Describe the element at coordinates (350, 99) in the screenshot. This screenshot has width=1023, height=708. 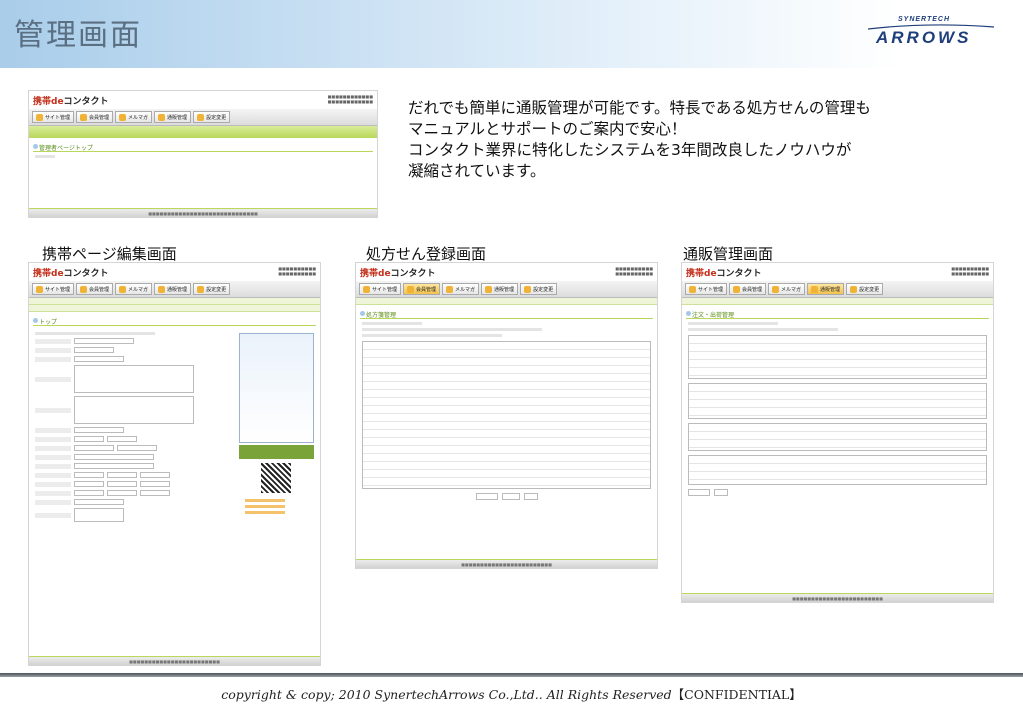
I see `mock-login-info: ■■■■■■■■■■■■ ■■■■■■■■■■■■` at that location.